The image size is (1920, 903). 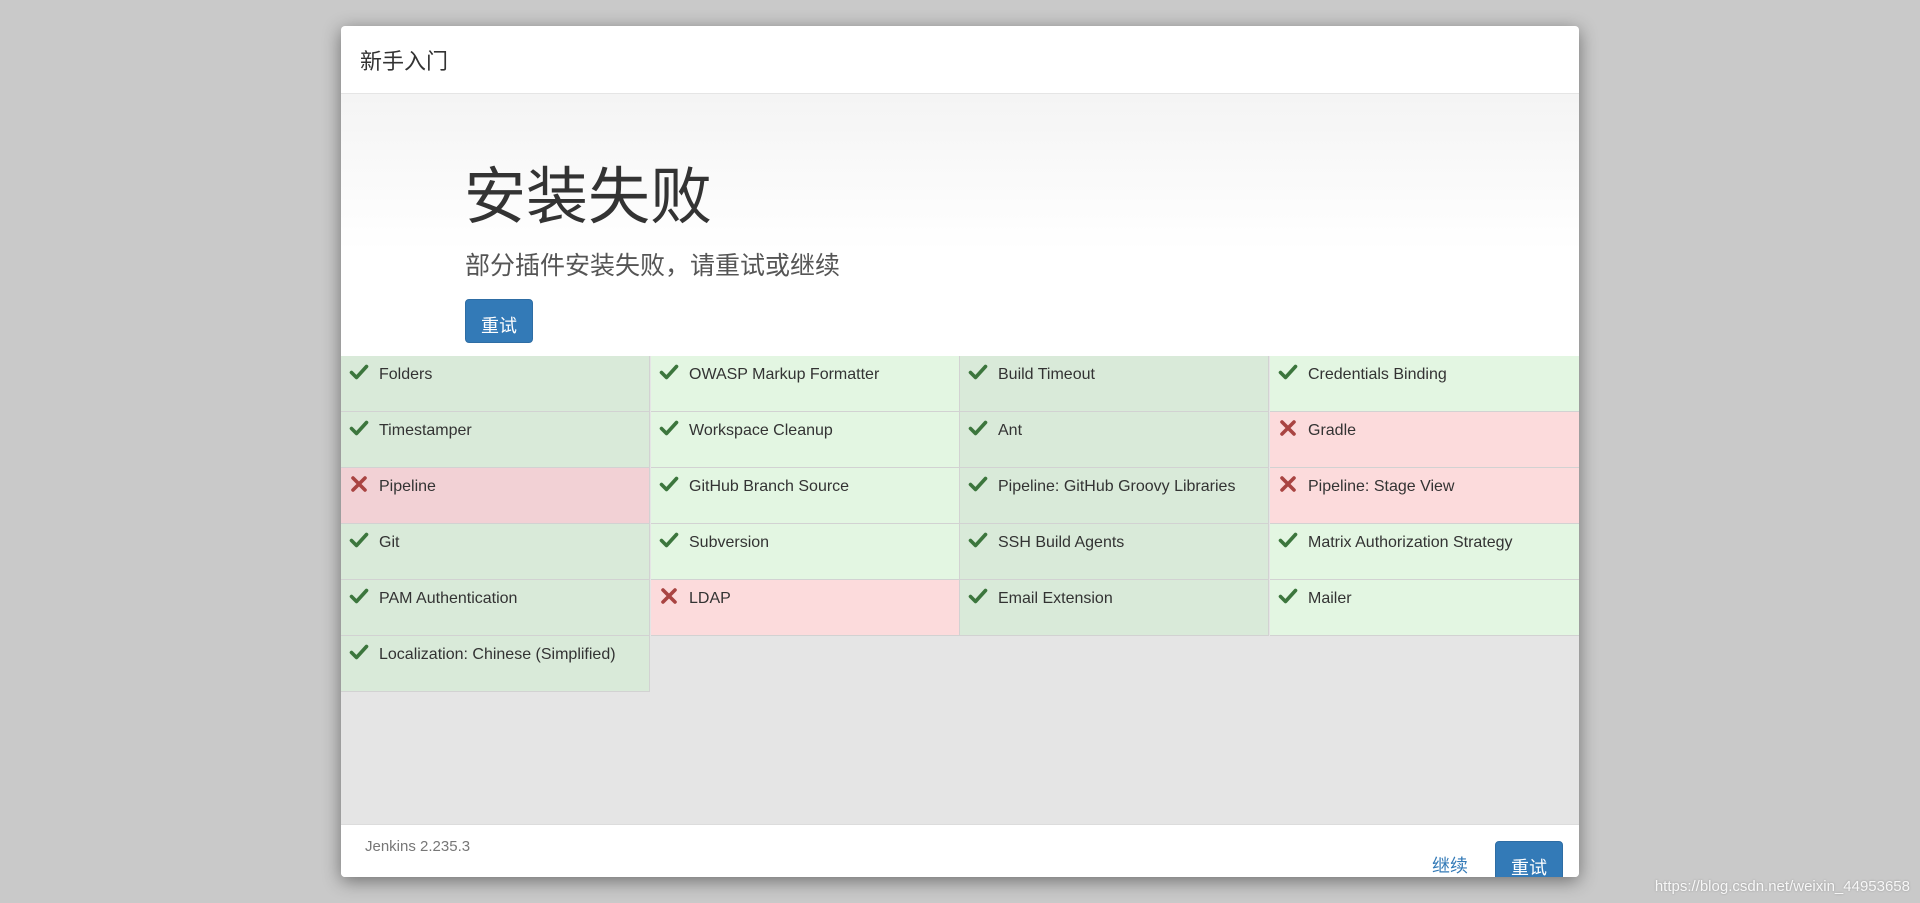 What do you see at coordinates (1410, 542) in the screenshot?
I see `plugin-name: Matrix Authorization Strategy` at bounding box center [1410, 542].